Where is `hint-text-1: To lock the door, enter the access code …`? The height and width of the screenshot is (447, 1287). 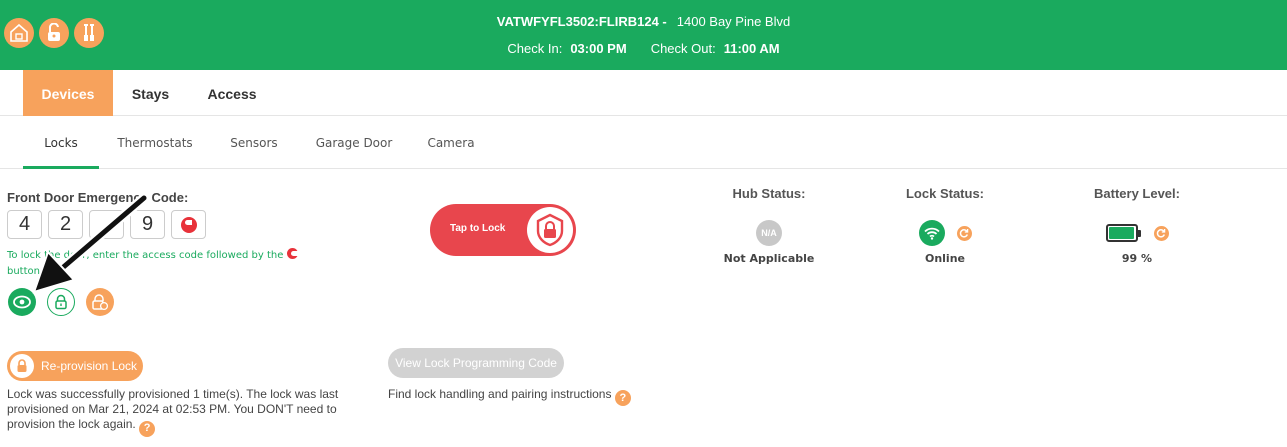
hint-text-1: To lock the door, enter the access code … is located at coordinates (145, 255).